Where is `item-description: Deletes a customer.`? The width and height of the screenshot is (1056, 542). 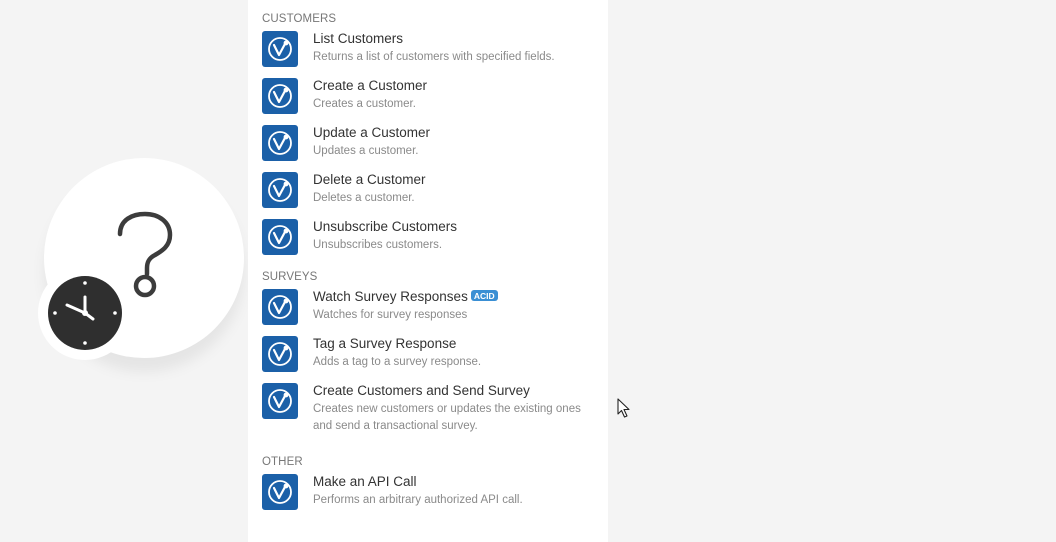
item-description: Deletes a customer. is located at coordinates (364, 198).